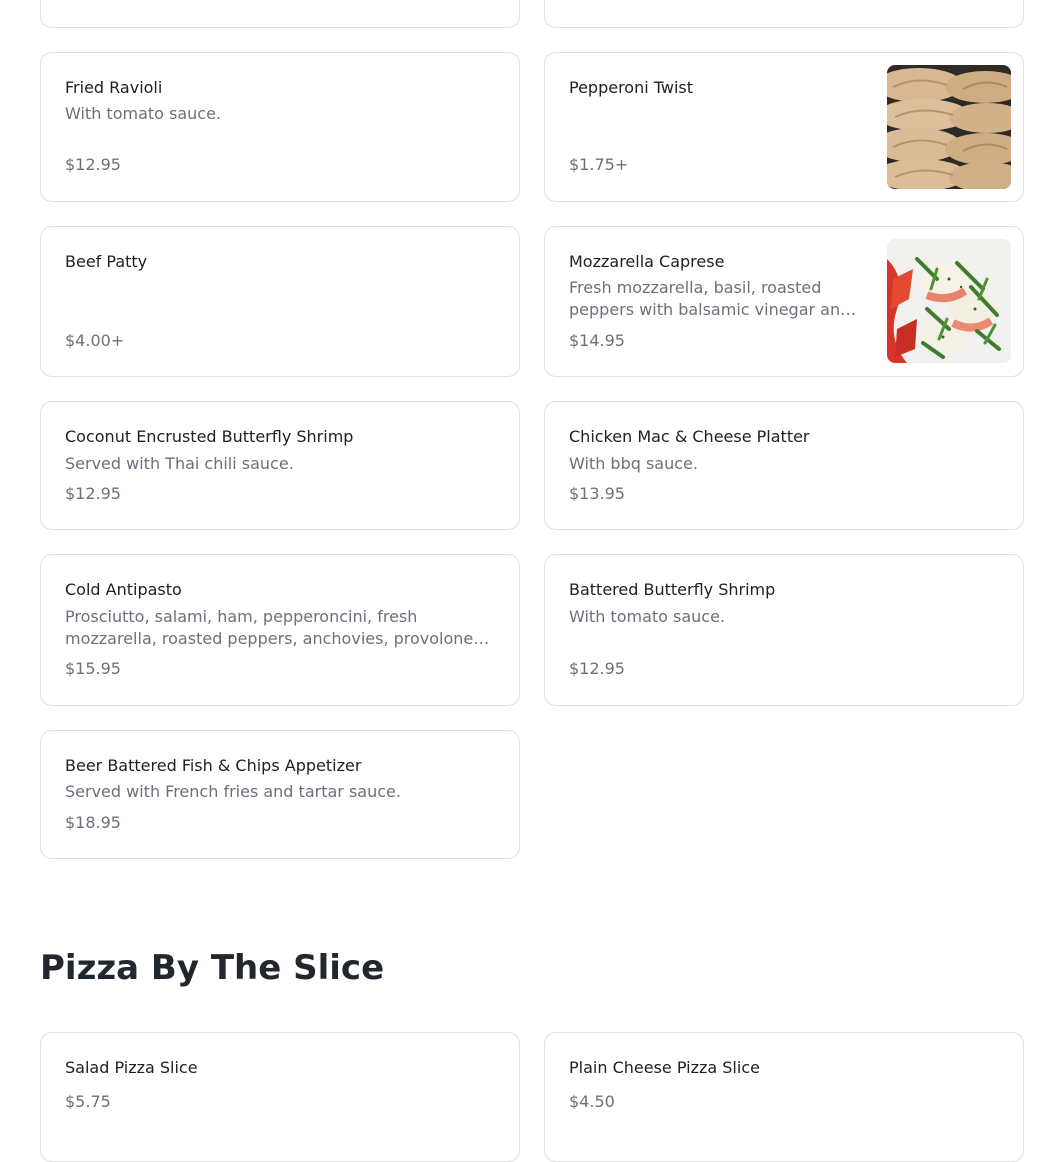 This screenshot has height=1162, width=1064. I want to click on menu-item-beef-patty: Beef Patty $4.00+, so click(280, 301).